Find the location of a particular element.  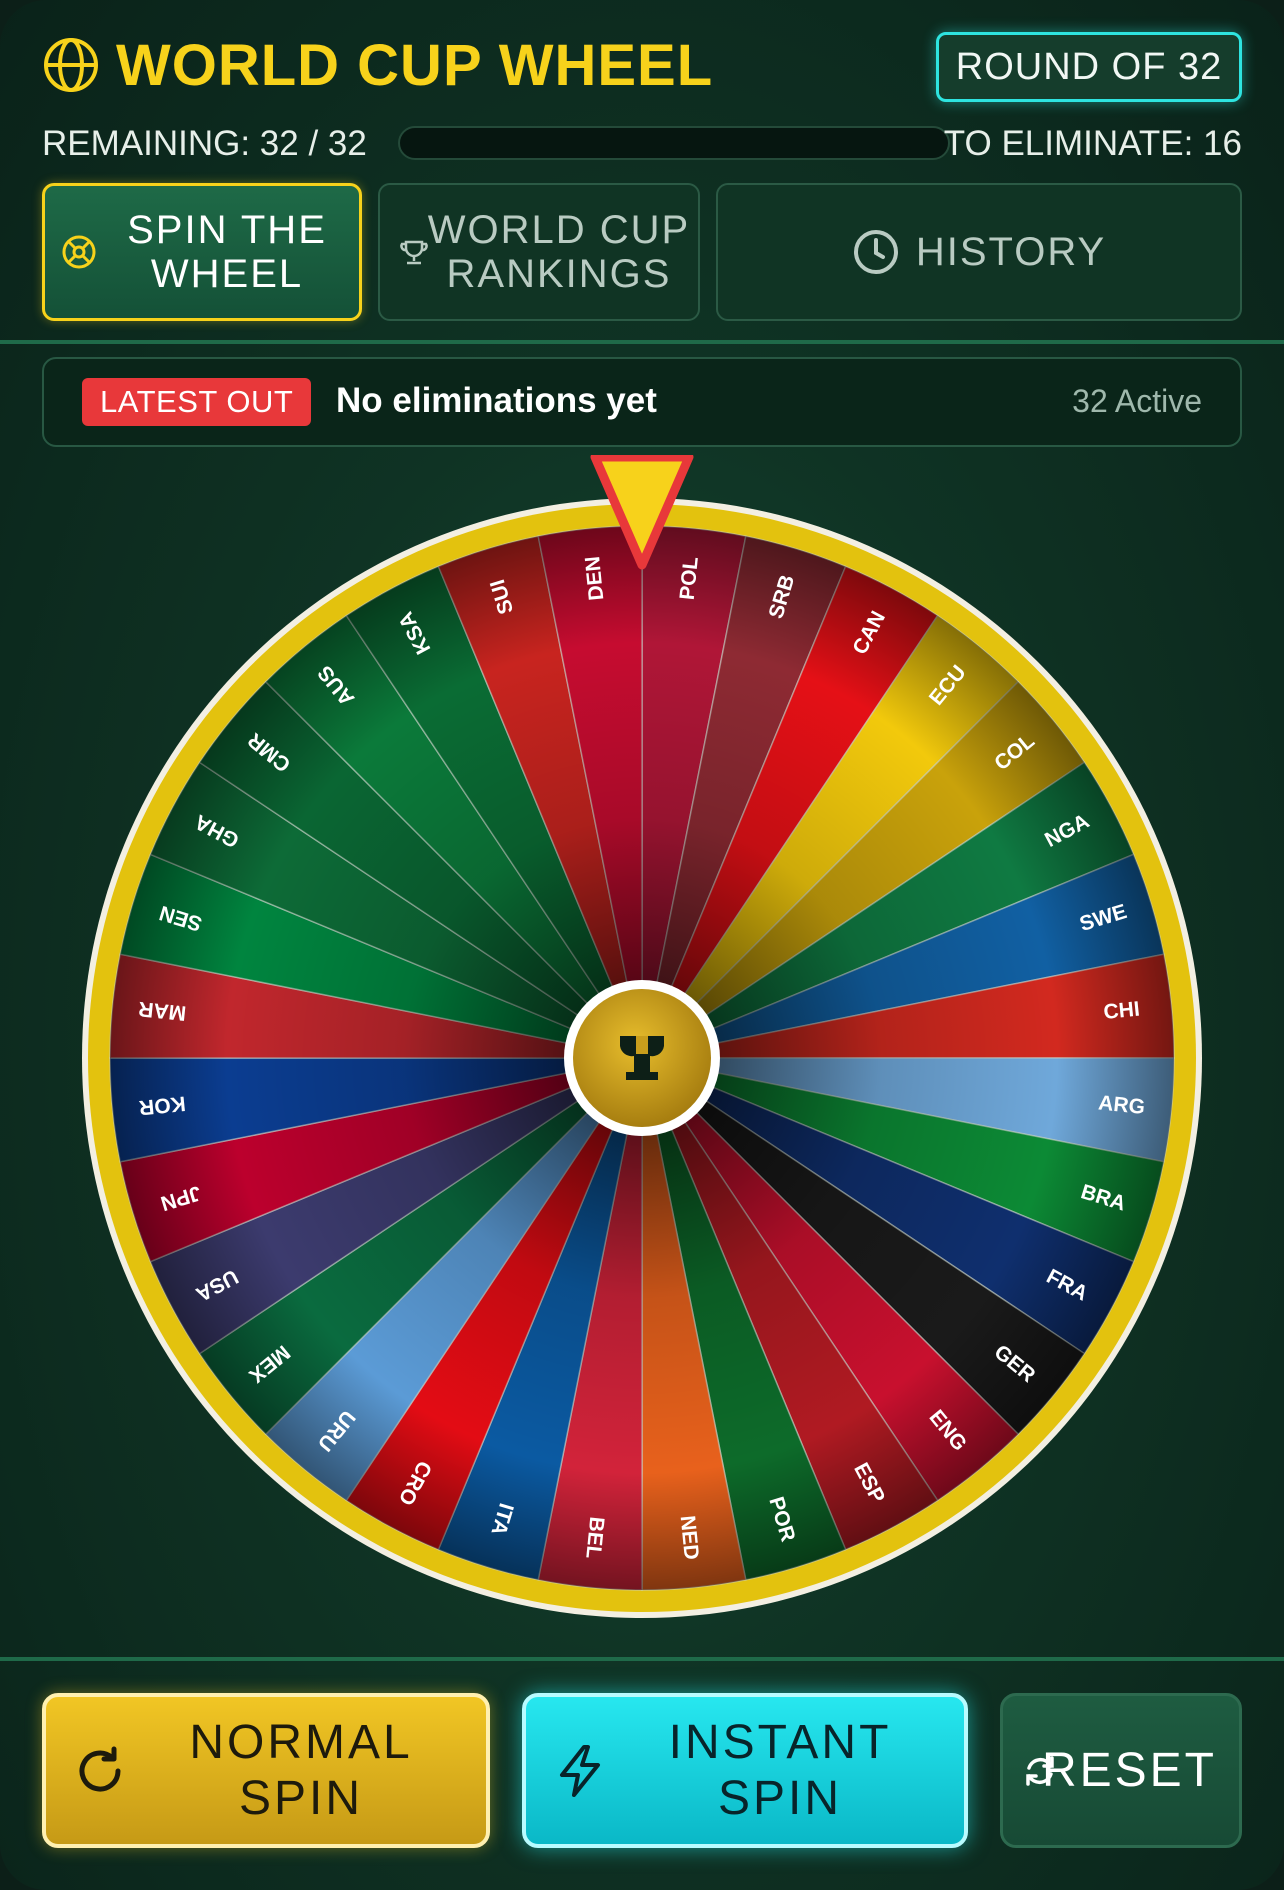

header: WORLD CUP WHEEL ROUND OF 32 is located at coordinates (642, 72).